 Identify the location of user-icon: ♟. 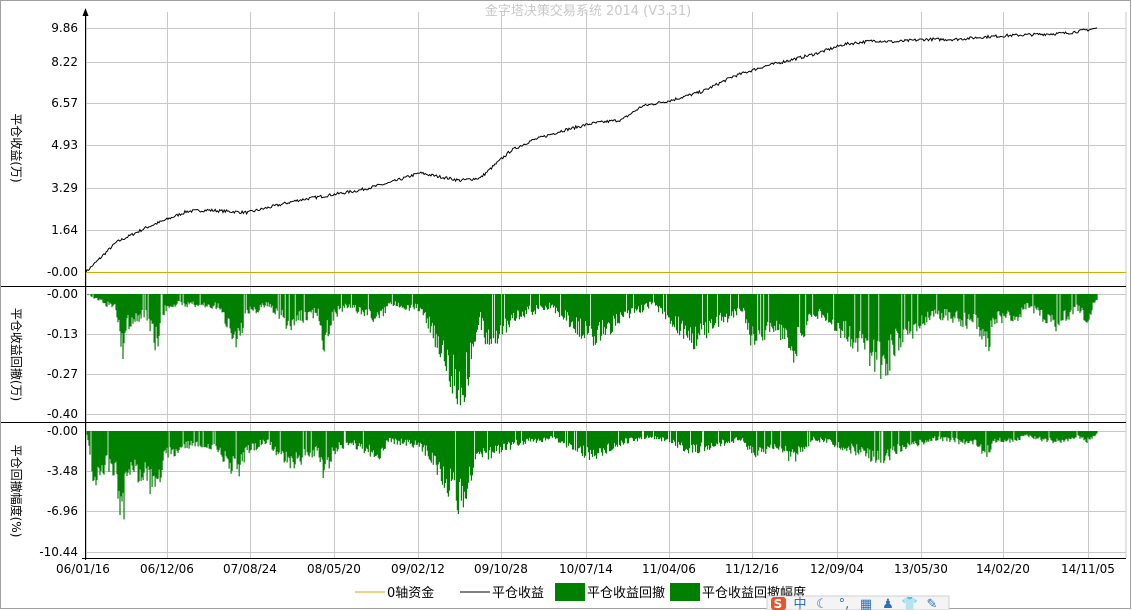
(888, 603).